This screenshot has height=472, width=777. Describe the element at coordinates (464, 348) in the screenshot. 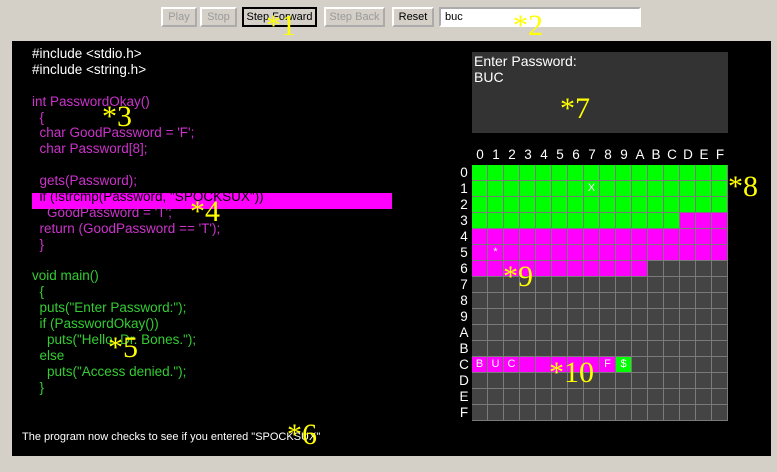

I see `memory-row-label: B` at that location.